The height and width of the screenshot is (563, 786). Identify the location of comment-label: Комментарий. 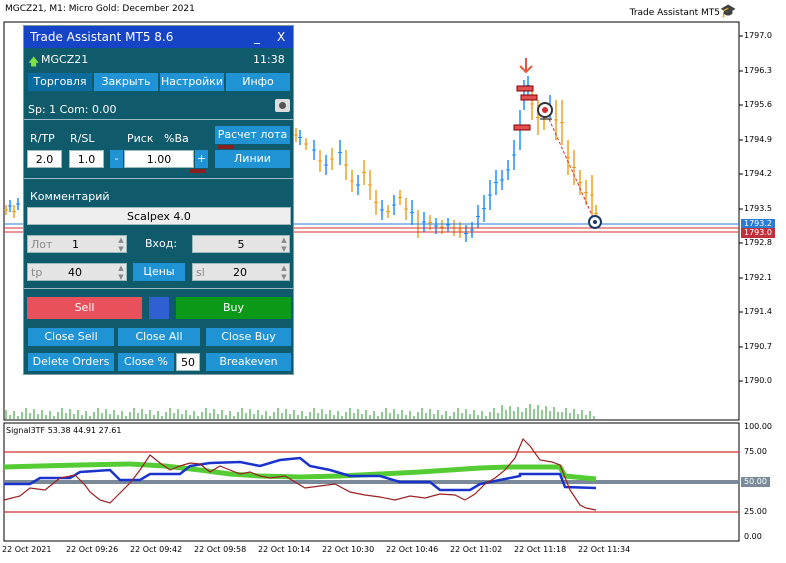
(70, 196).